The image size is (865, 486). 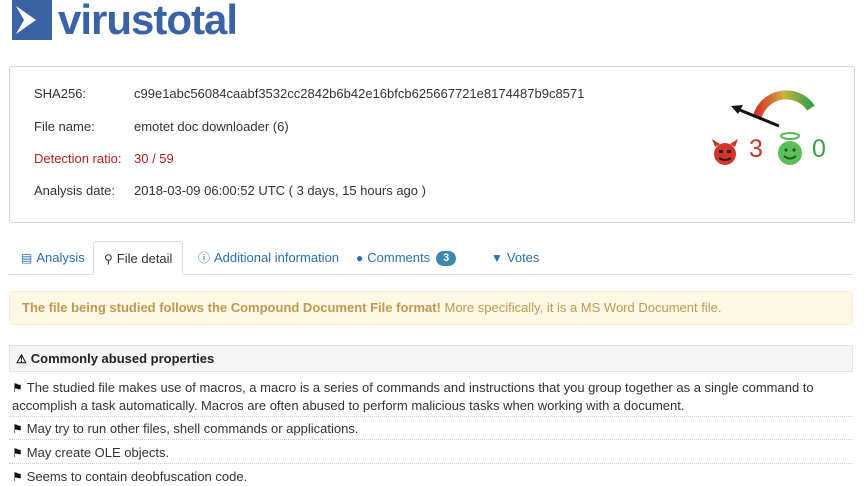 What do you see at coordinates (268, 257) in the screenshot?
I see `tab-additional-information: ⓘ Additional information` at bounding box center [268, 257].